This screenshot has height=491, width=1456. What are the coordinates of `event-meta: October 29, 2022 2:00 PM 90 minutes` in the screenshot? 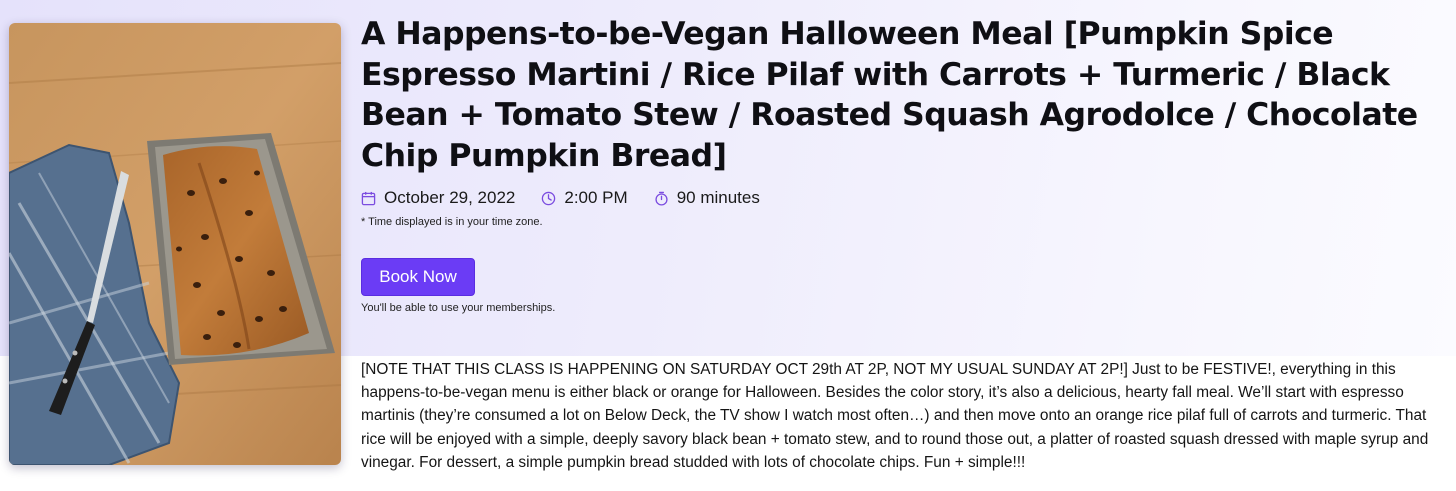 It's located at (573, 198).